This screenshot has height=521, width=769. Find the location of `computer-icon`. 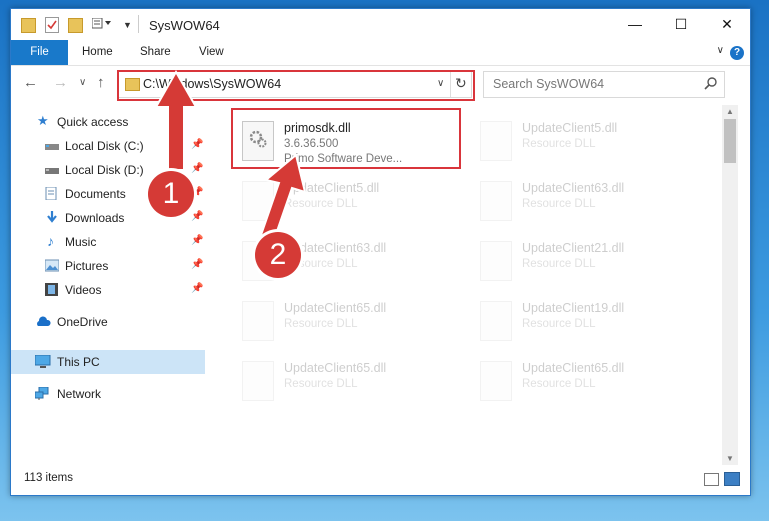

computer-icon is located at coordinates (42, 361).